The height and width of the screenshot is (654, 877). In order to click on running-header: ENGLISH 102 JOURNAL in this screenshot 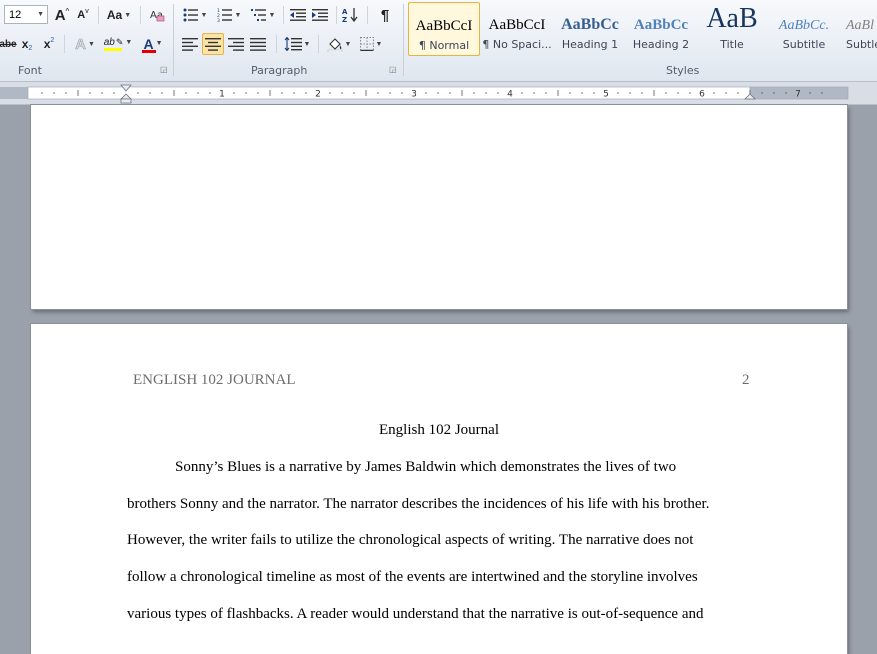, I will do `click(214, 380)`.